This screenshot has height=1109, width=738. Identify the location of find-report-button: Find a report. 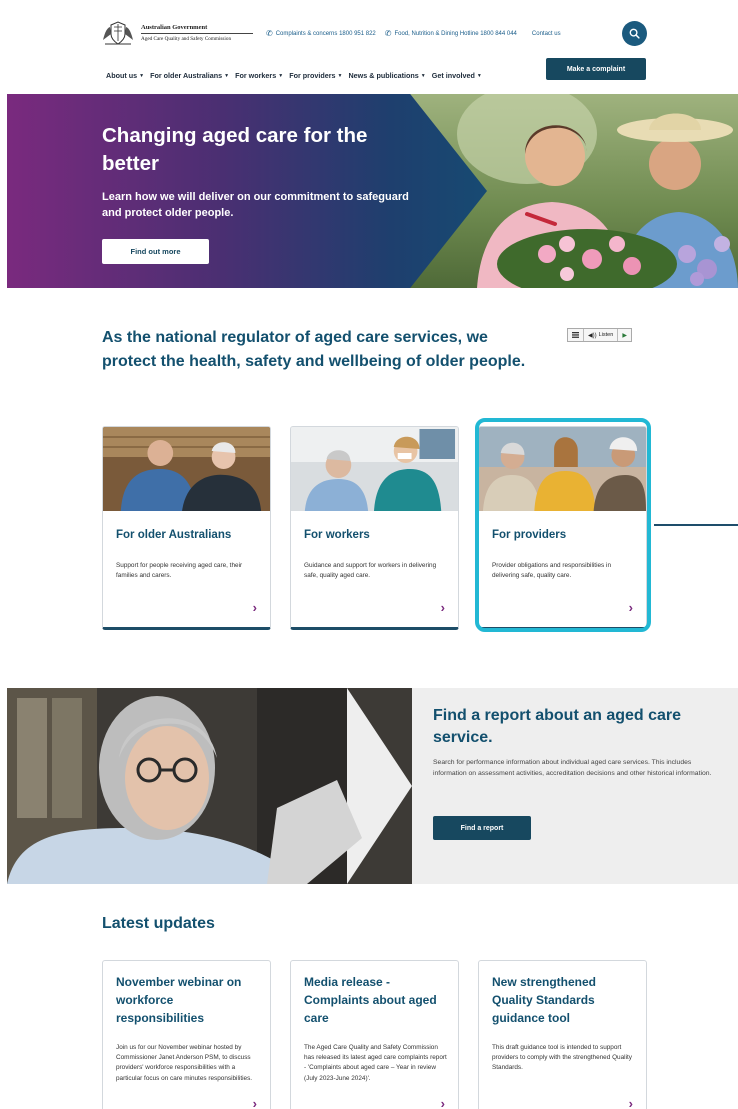
(482, 828).